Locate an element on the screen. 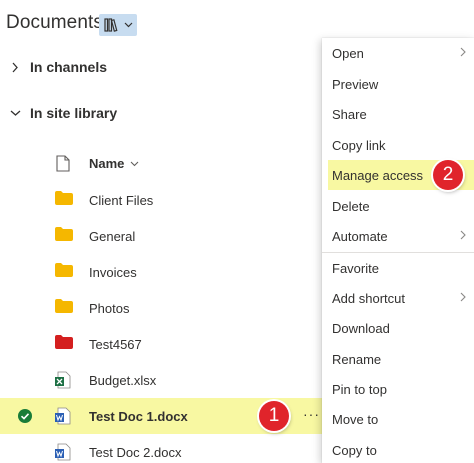 This screenshot has width=474, height=463. list-item: General is located at coordinates (165, 236).